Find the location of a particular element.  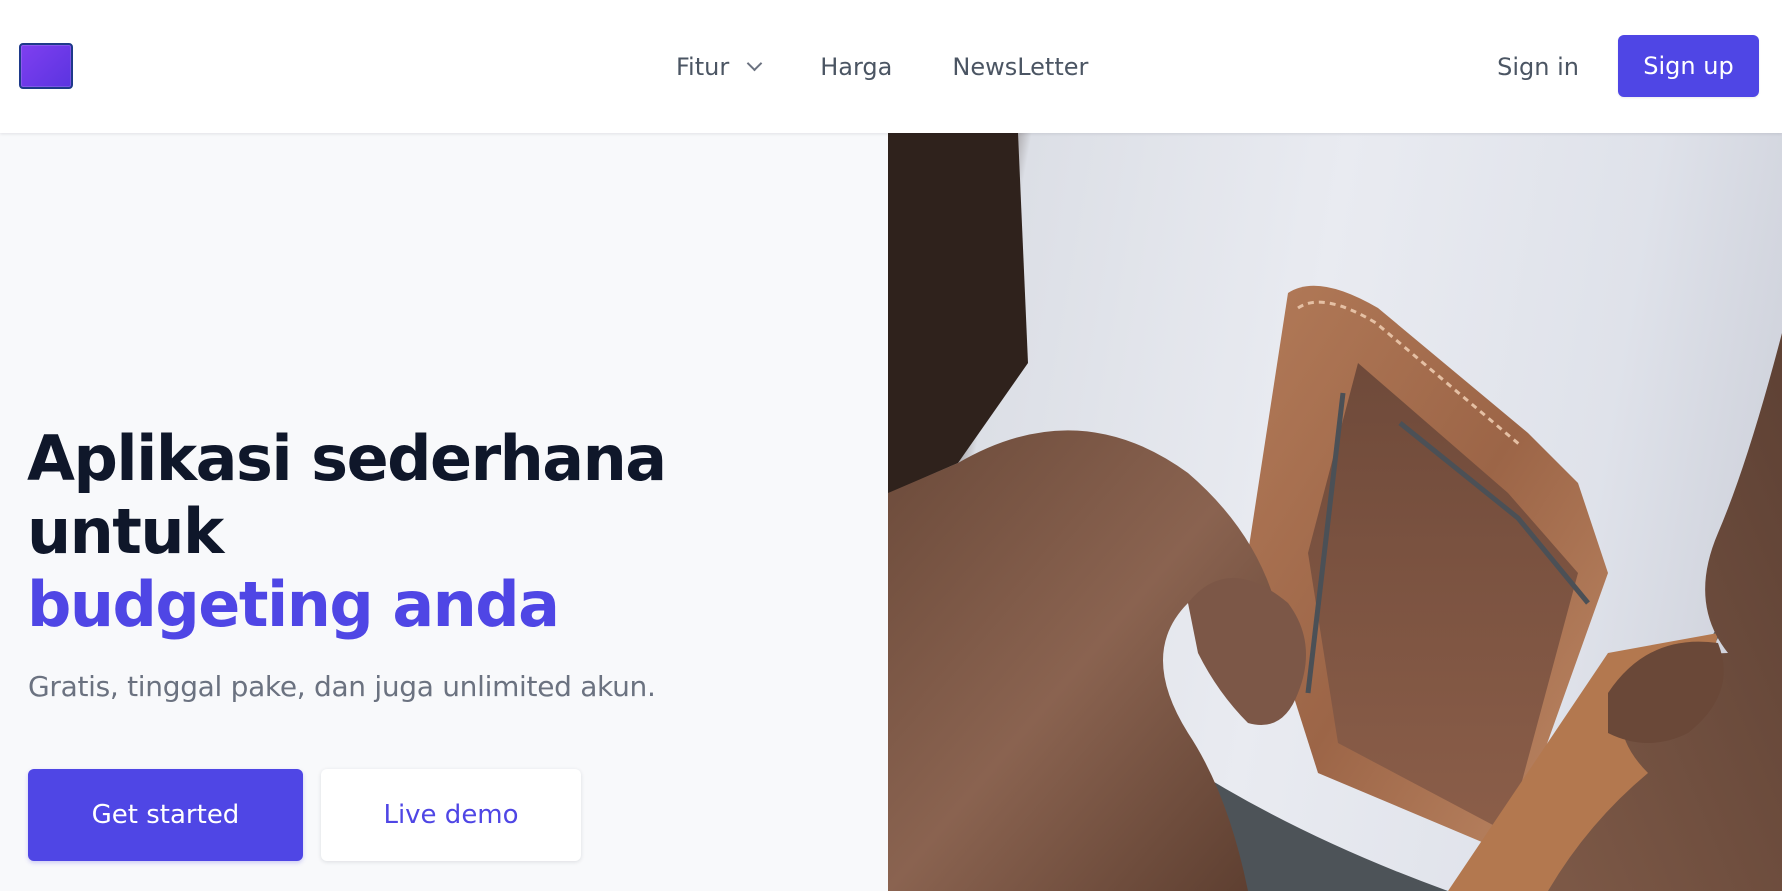

sign-up-button: Sign up is located at coordinates (1688, 66).